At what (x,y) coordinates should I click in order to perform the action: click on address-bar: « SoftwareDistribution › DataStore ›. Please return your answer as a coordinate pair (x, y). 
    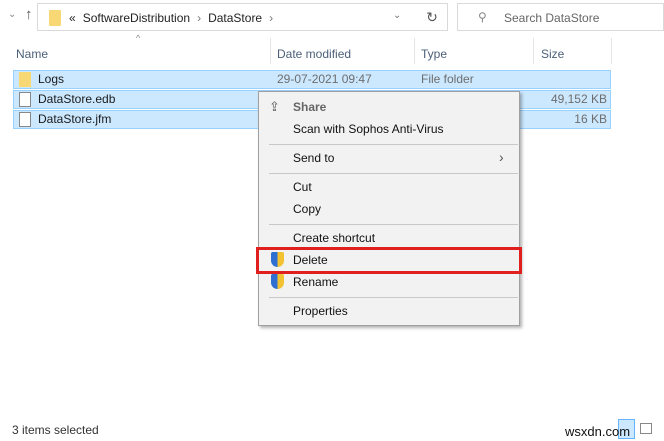
    Looking at the image, I should click on (242, 17).